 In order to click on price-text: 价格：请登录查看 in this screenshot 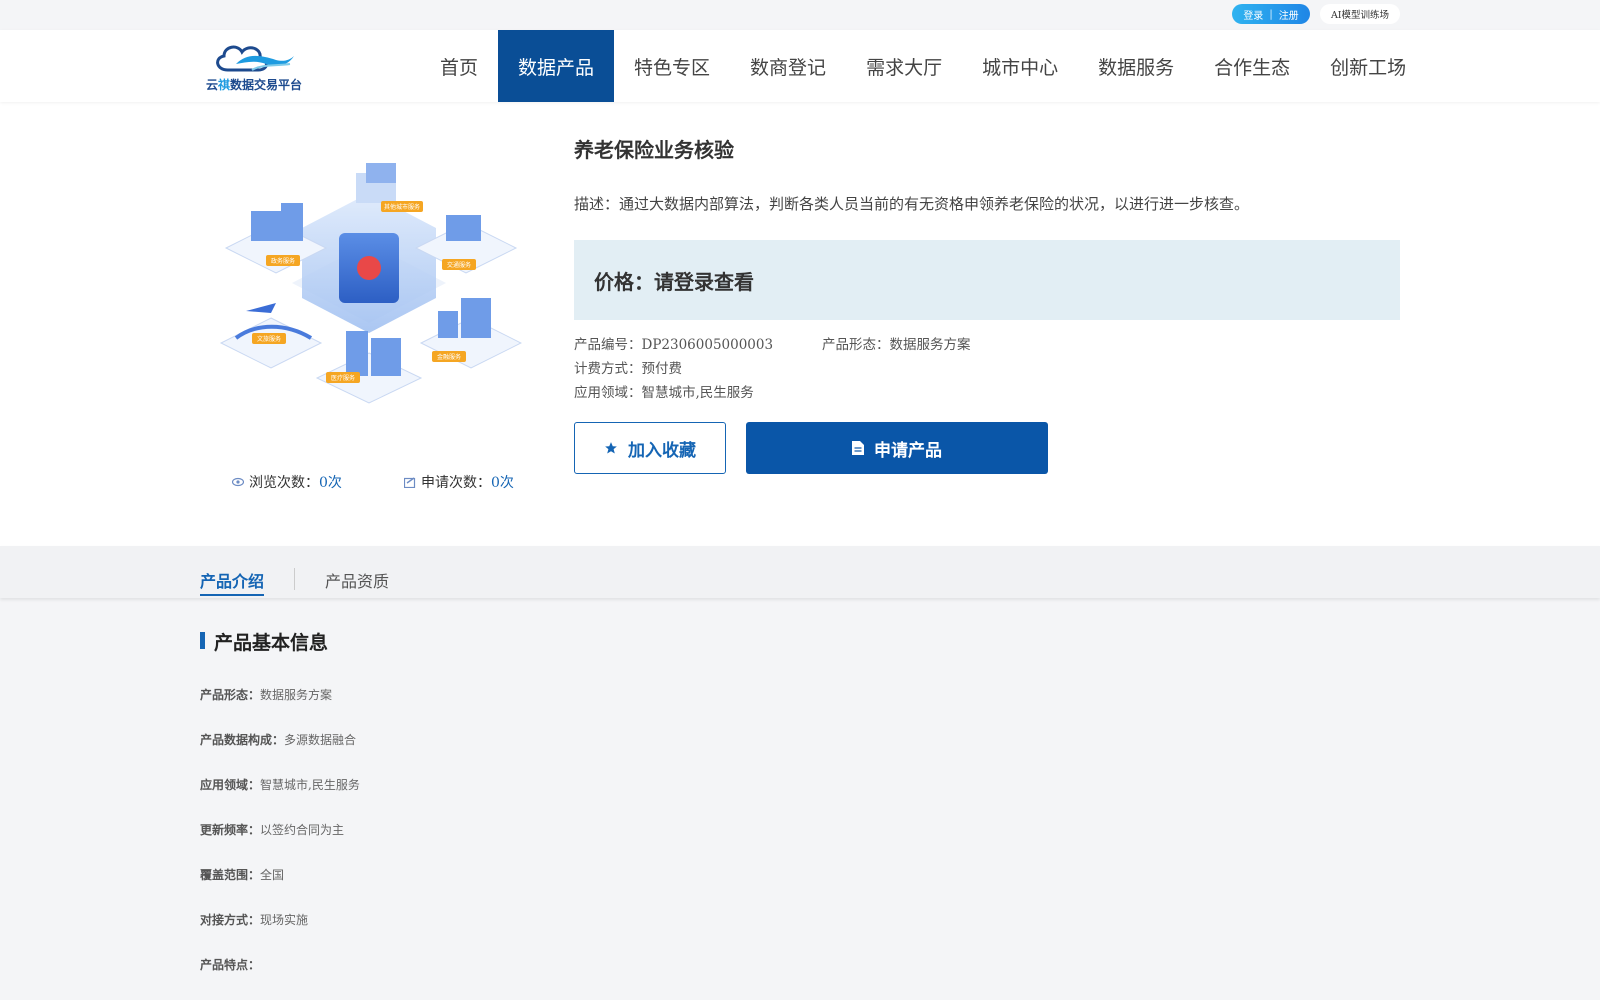, I will do `click(674, 282)`.